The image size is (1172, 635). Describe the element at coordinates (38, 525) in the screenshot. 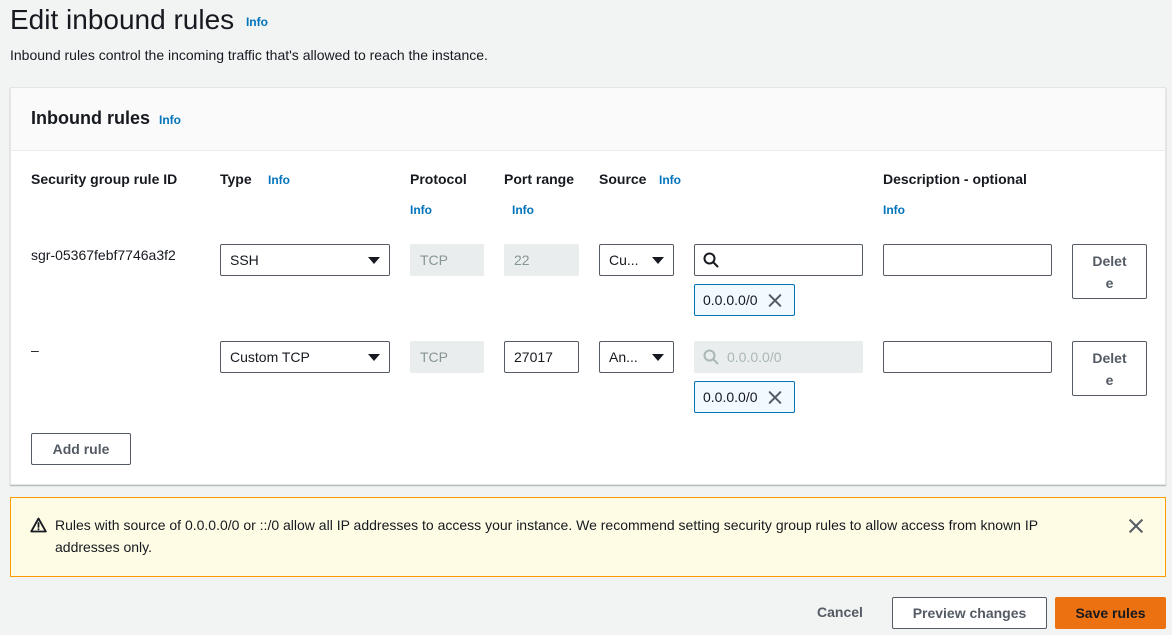

I see `warning-icon` at that location.